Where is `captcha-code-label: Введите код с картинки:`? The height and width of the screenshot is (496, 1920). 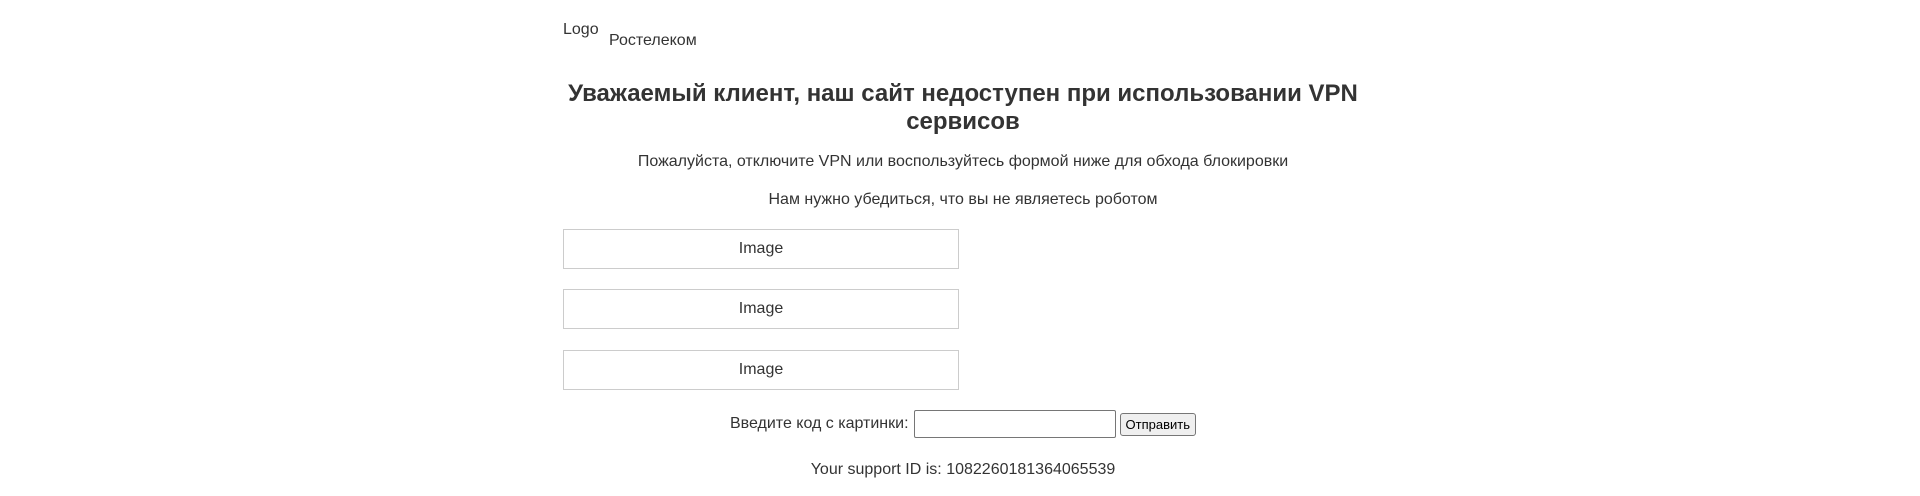 captcha-code-label: Введите код с картинки: is located at coordinates (819, 423).